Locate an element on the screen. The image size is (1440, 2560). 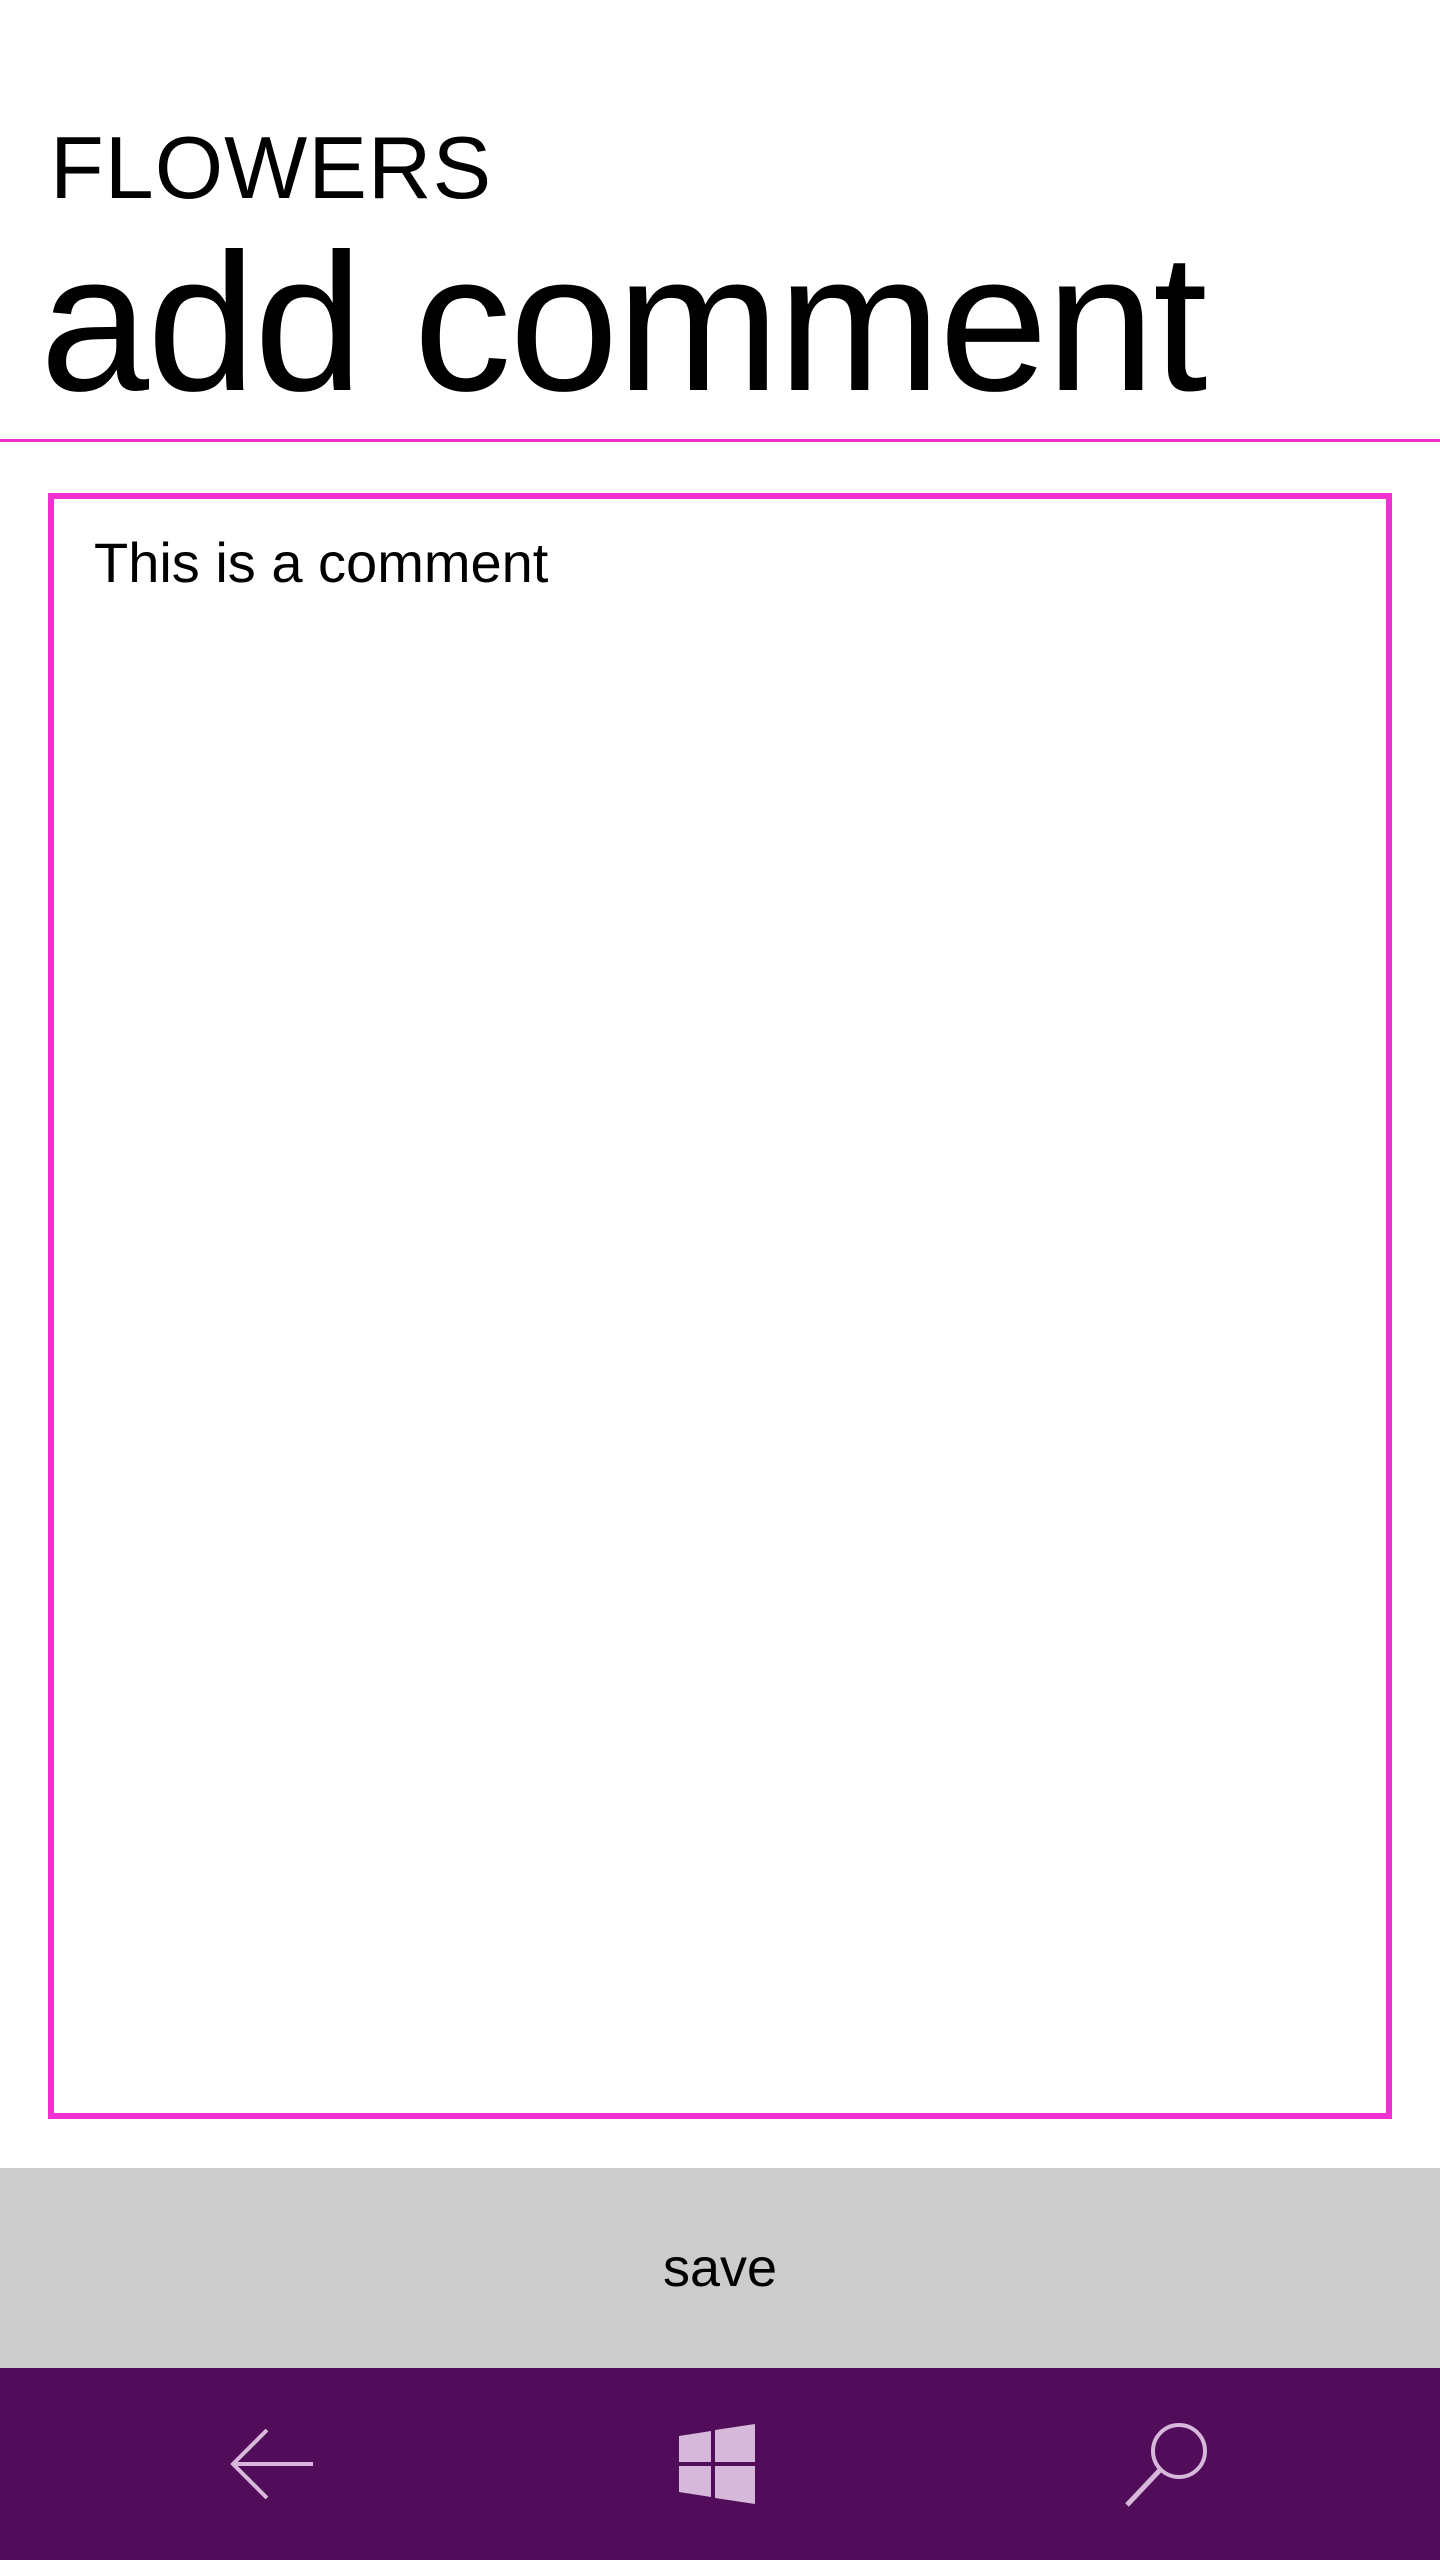
app-title: FLOWERS is located at coordinates (271, 167).